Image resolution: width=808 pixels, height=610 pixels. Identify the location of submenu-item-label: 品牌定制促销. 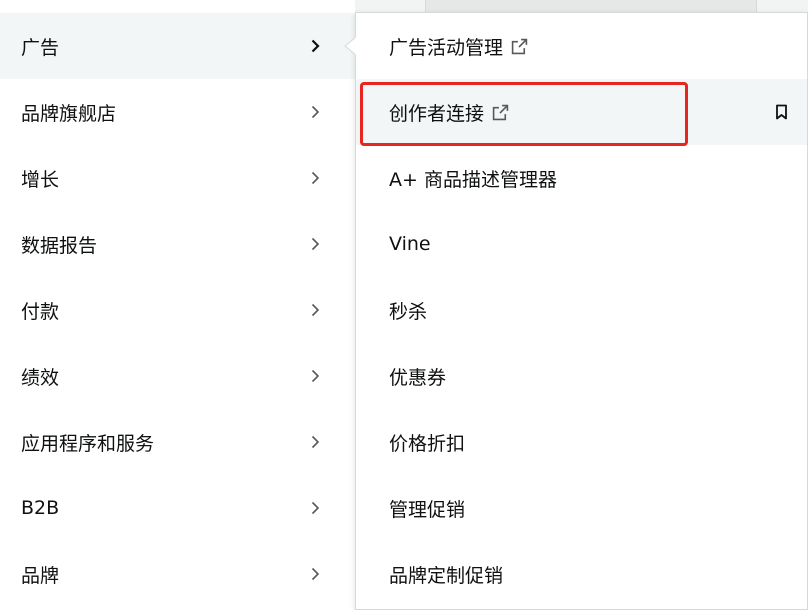
(446, 575).